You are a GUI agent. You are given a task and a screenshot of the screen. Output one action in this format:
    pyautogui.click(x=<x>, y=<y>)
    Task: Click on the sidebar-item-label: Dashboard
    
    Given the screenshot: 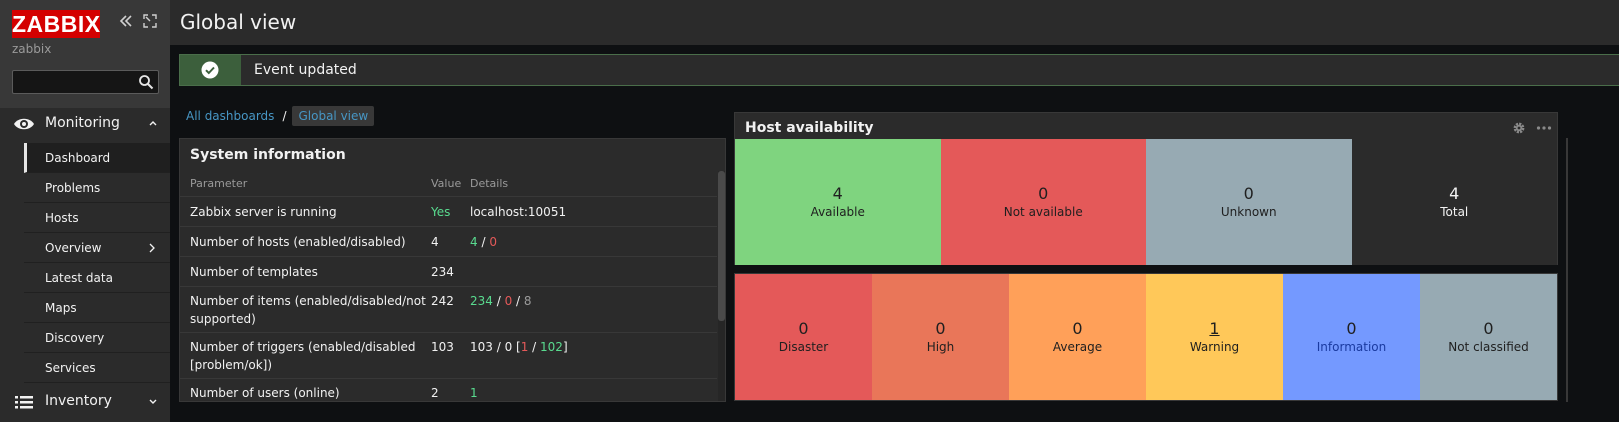 What is the action you would take?
    pyautogui.click(x=78, y=158)
    